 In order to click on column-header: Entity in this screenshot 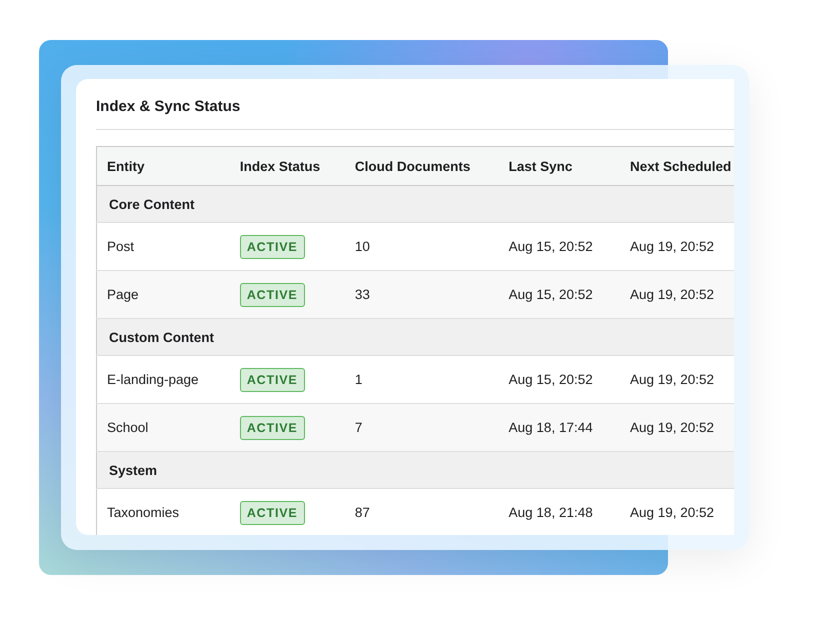, I will do `click(126, 166)`.